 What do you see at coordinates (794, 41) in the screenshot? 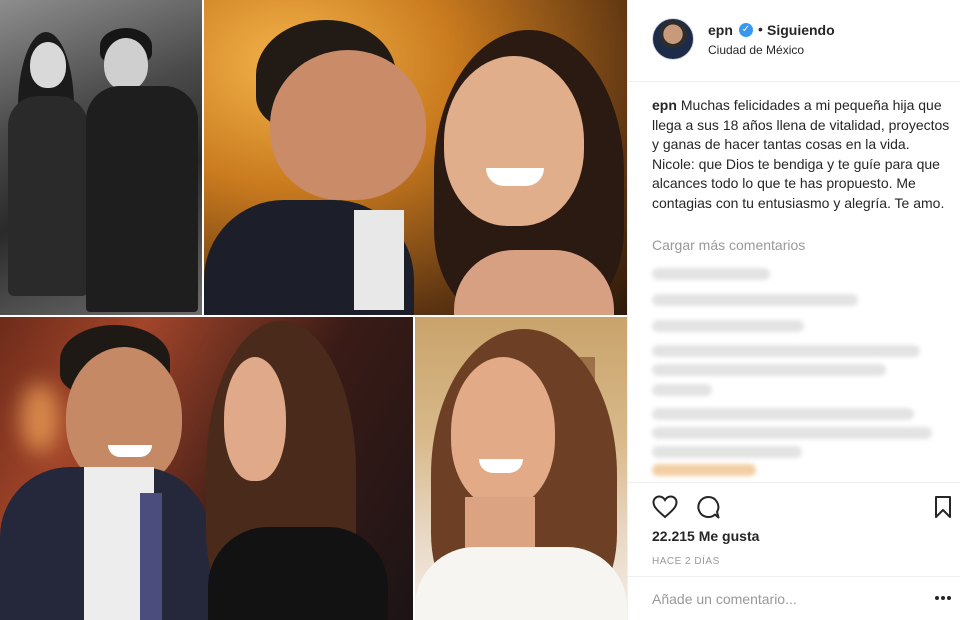
I see `post-header: epn ✓ • Siguiendo Ciudad de México` at bounding box center [794, 41].